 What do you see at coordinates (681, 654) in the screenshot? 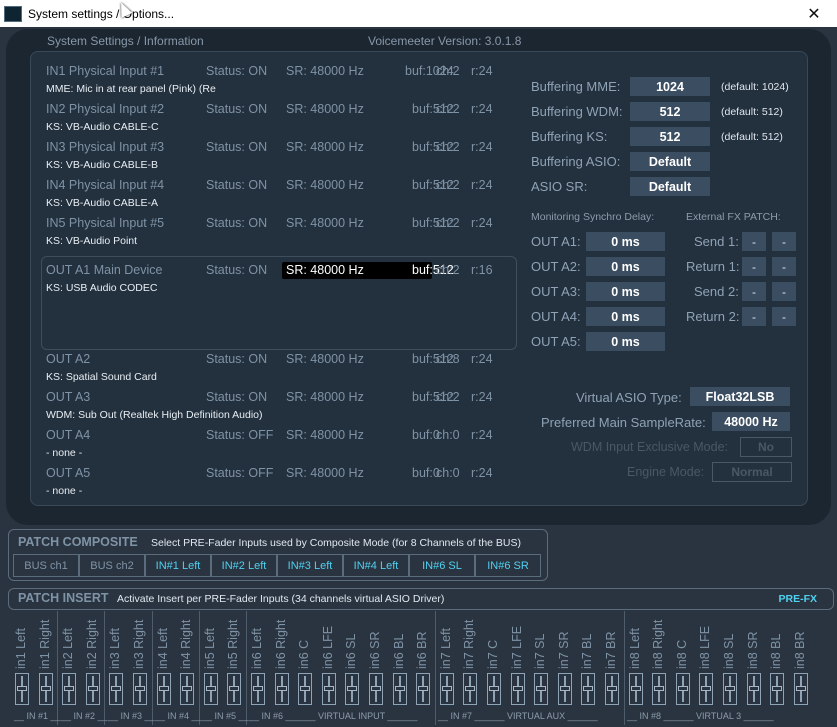
I see `insert-channel-label: in8 C` at bounding box center [681, 654].